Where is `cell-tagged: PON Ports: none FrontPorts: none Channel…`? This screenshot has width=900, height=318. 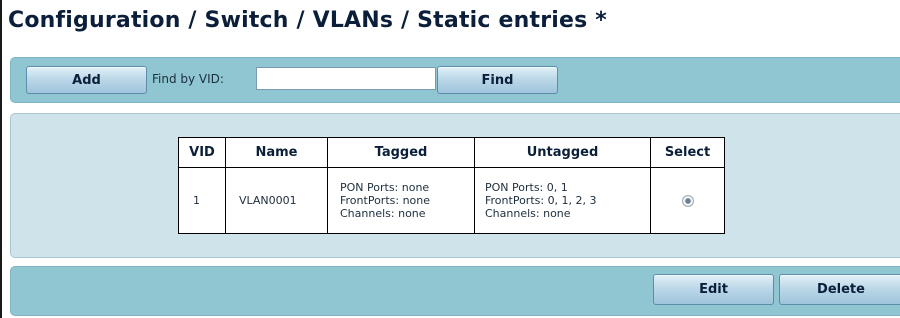
cell-tagged: PON Ports: none FrontPorts: none Channel… is located at coordinates (401, 200).